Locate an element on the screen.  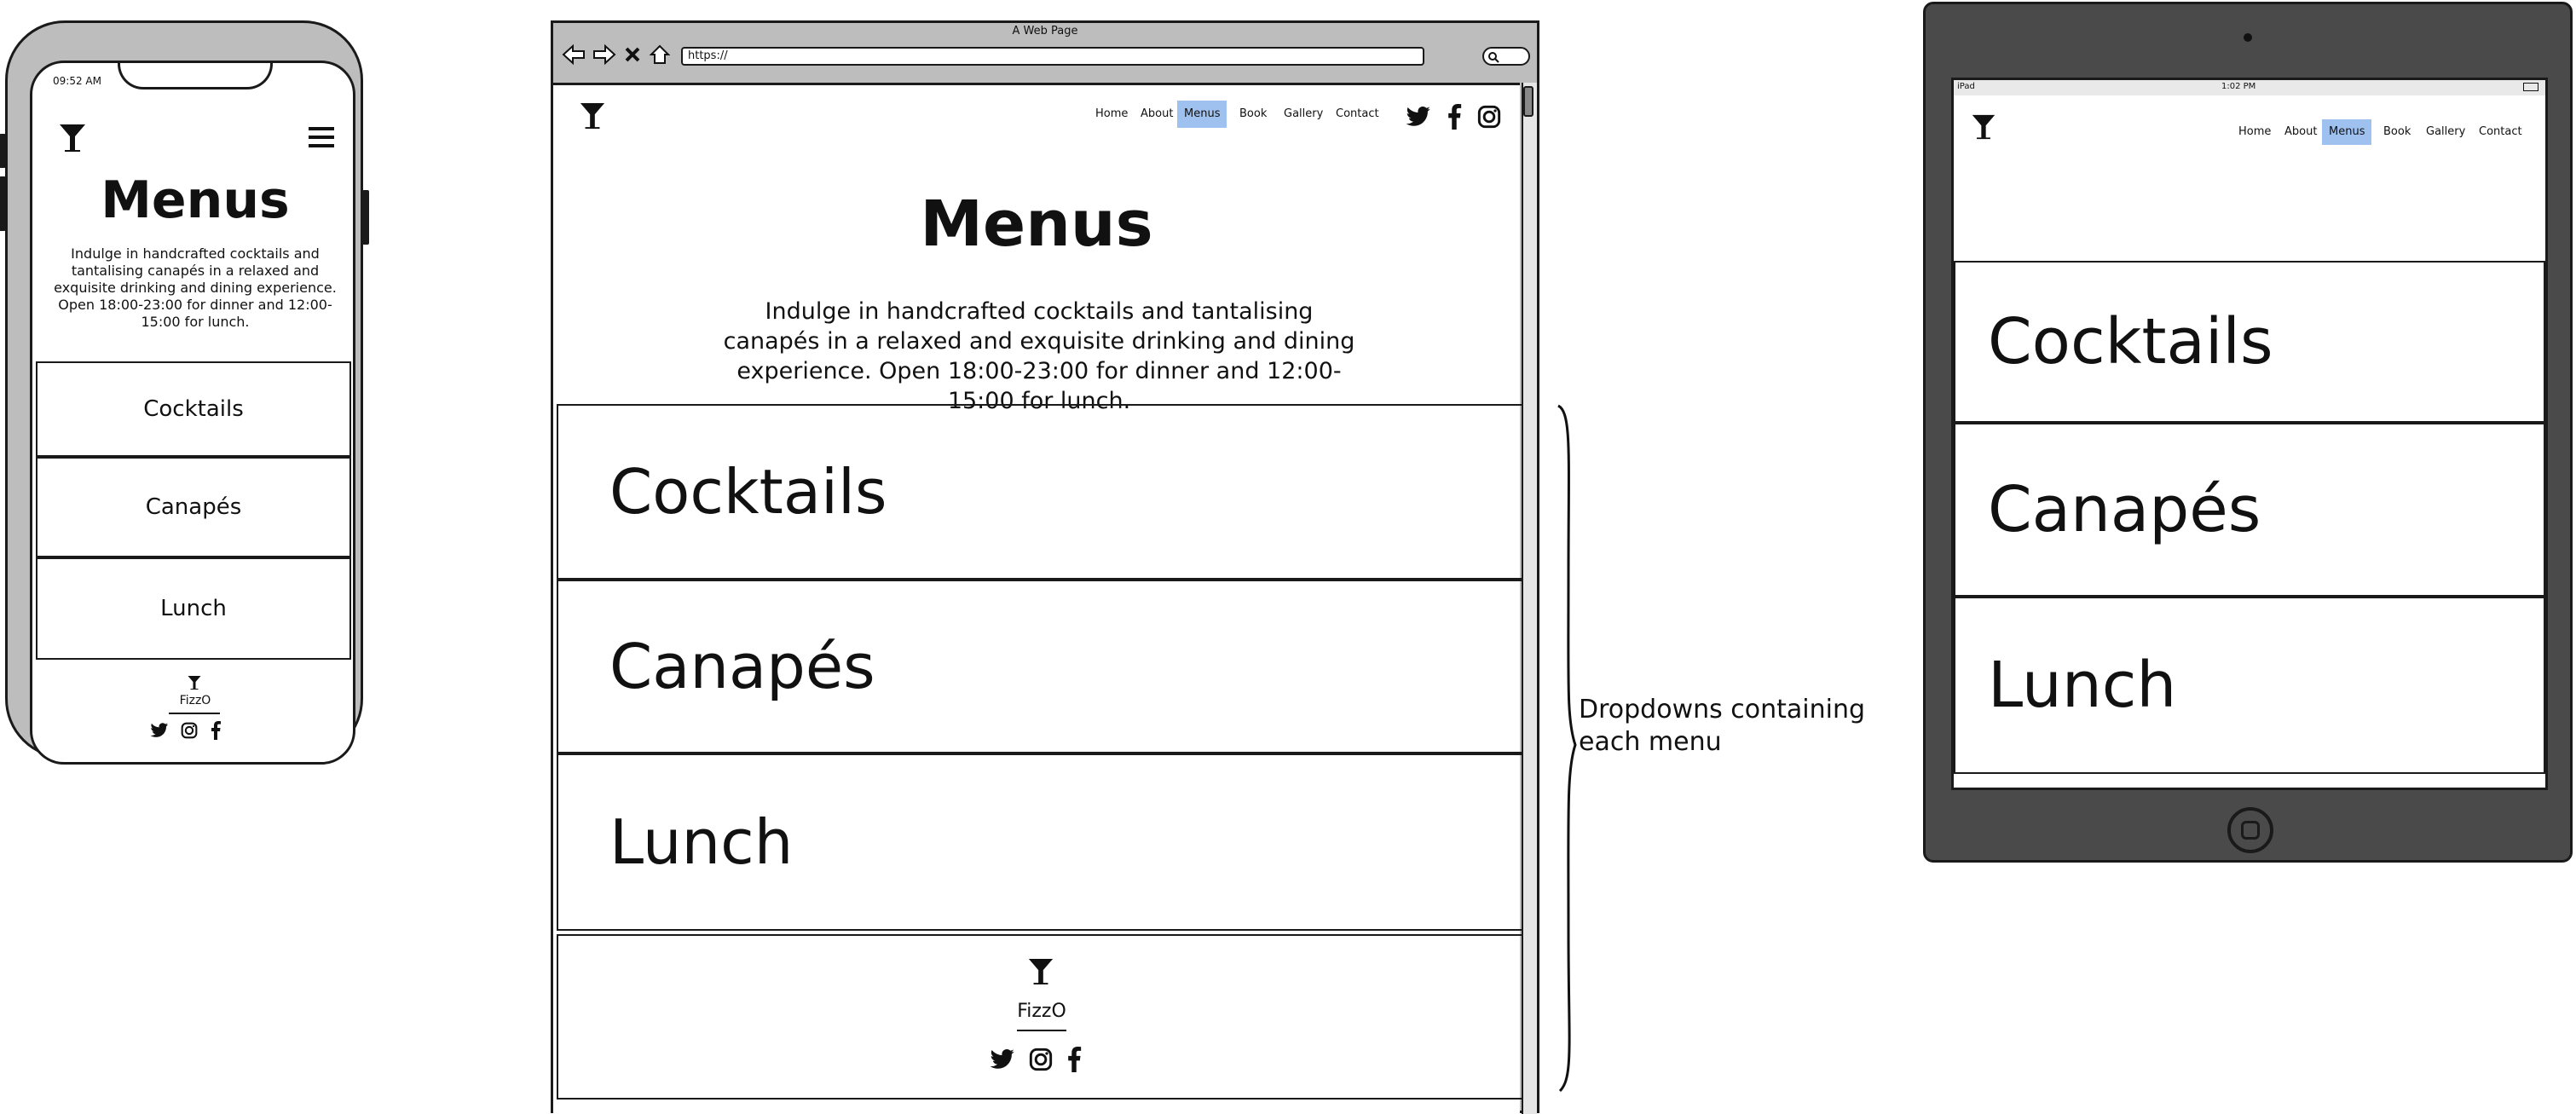
home-button-square is located at coordinates (2250, 830).